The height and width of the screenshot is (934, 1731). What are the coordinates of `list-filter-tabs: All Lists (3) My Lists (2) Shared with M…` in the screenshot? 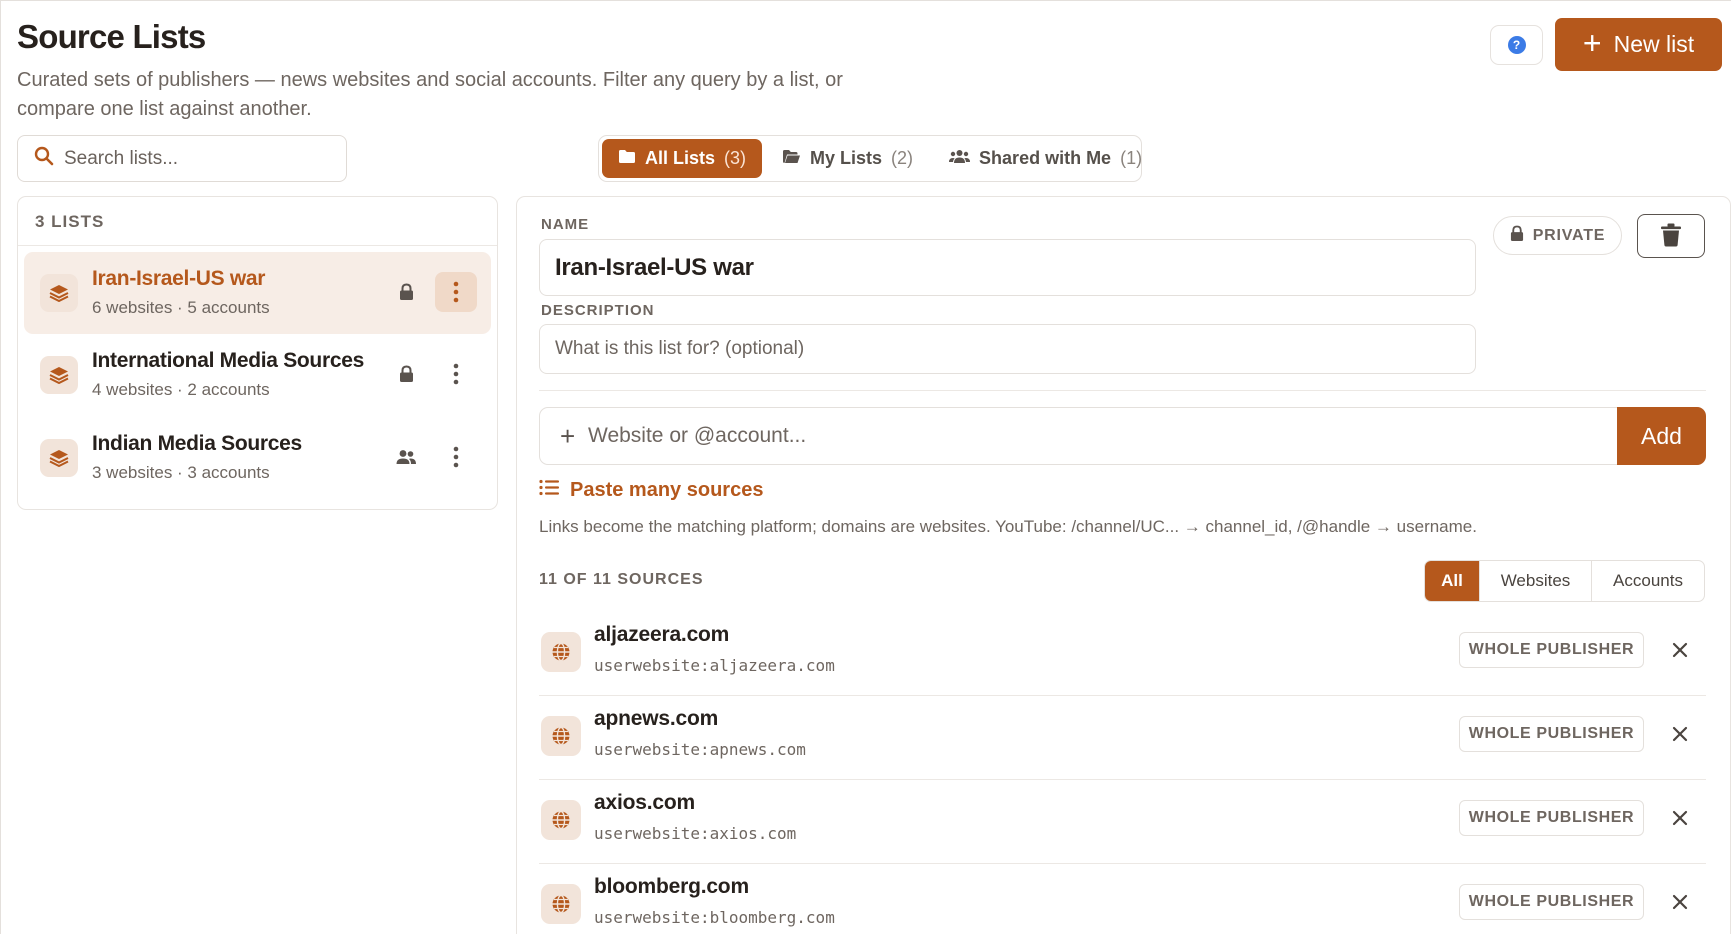 It's located at (870, 158).